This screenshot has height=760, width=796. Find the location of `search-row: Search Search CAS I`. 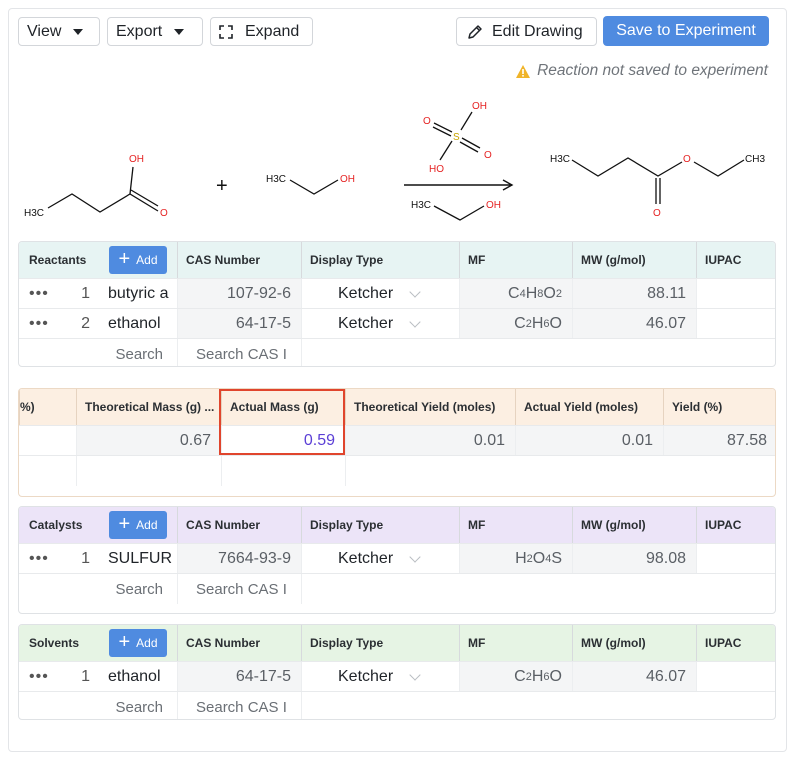

search-row: Search Search CAS I is located at coordinates (397, 352).